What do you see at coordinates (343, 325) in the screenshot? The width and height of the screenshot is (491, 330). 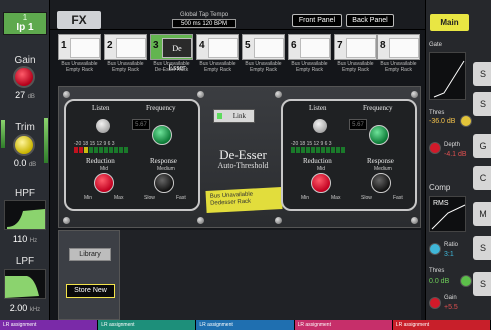 I see `bottom-assign-4: LR assignment` at bounding box center [343, 325].